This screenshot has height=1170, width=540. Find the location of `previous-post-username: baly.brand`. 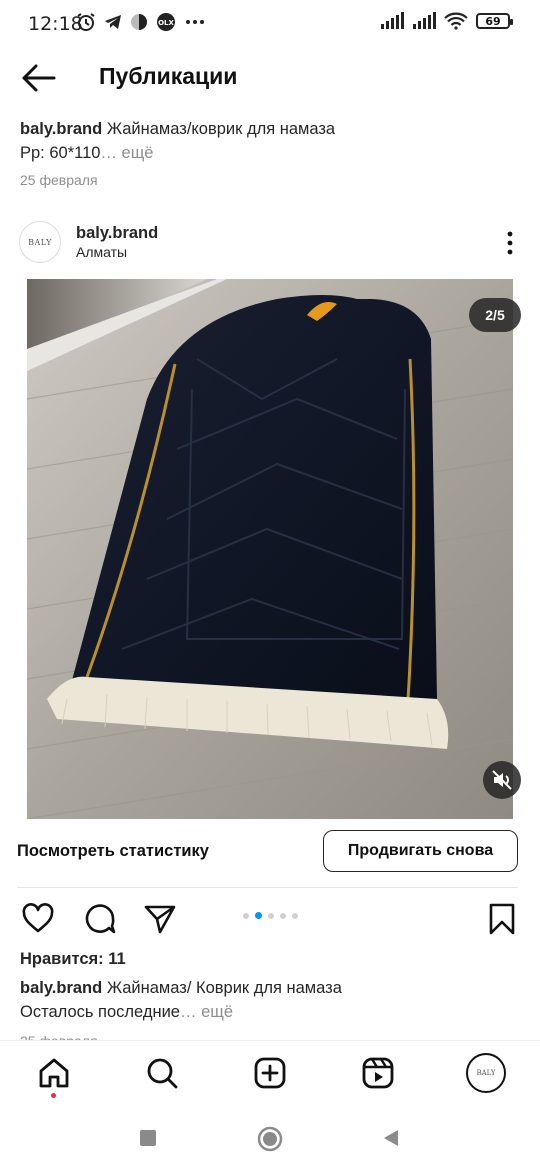

previous-post-username: baly.brand is located at coordinates (61, 129).